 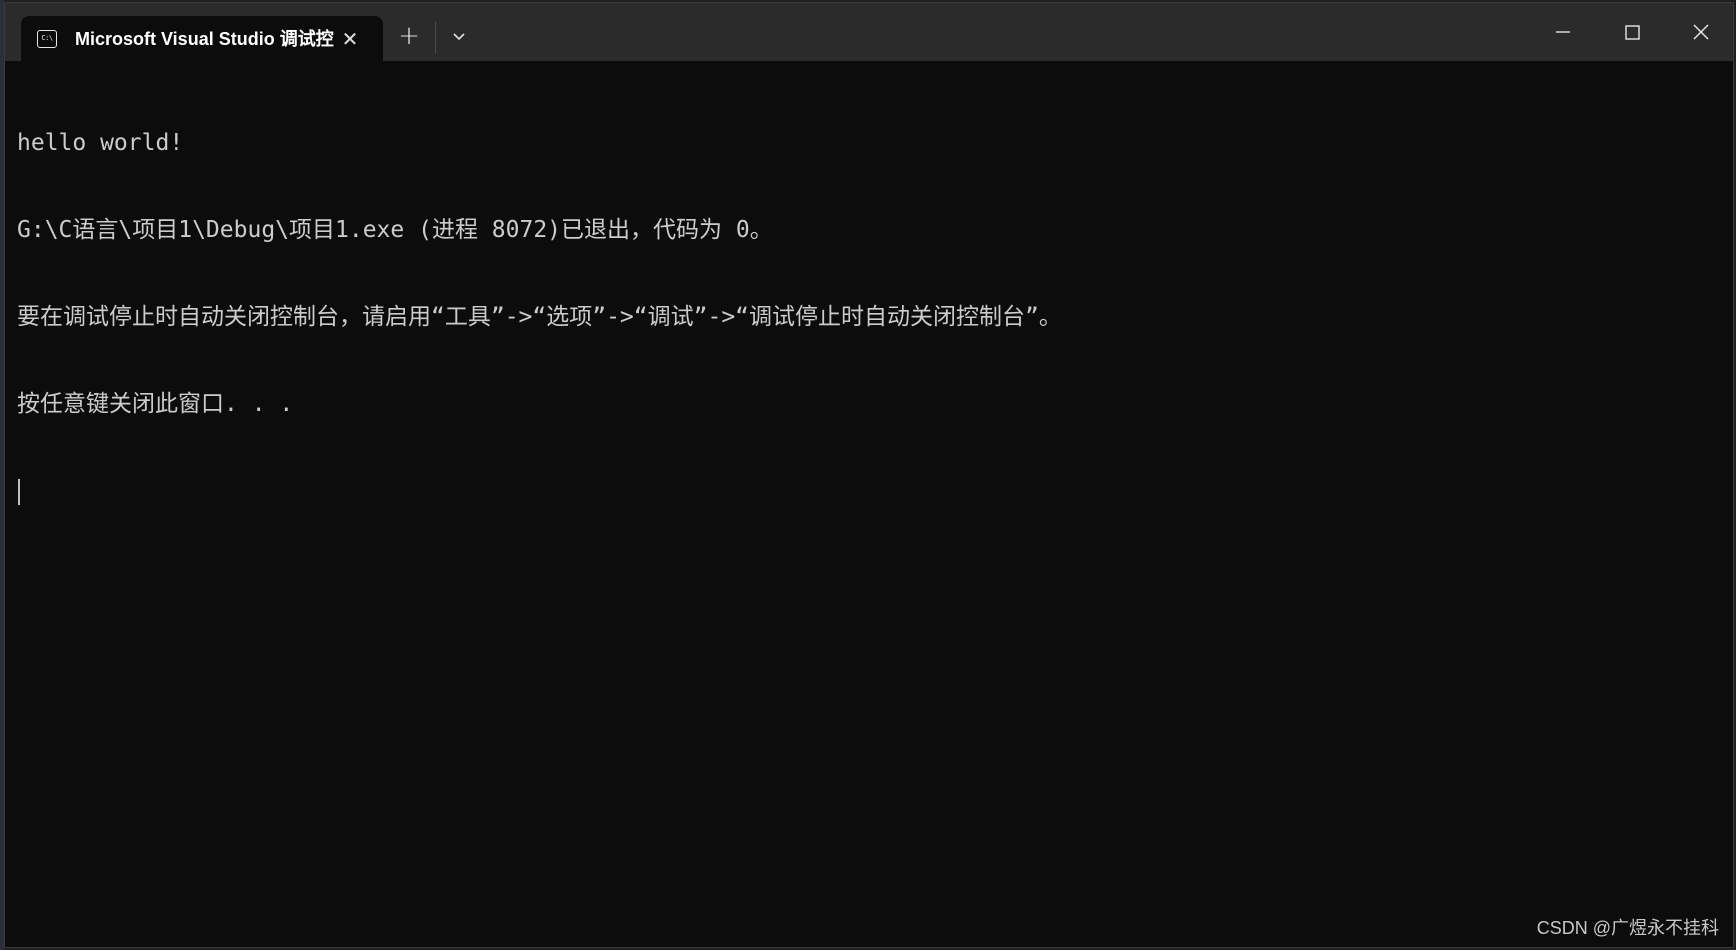 I want to click on tab-title: Microsoft Visual Studio 调试控, so click(x=204, y=39).